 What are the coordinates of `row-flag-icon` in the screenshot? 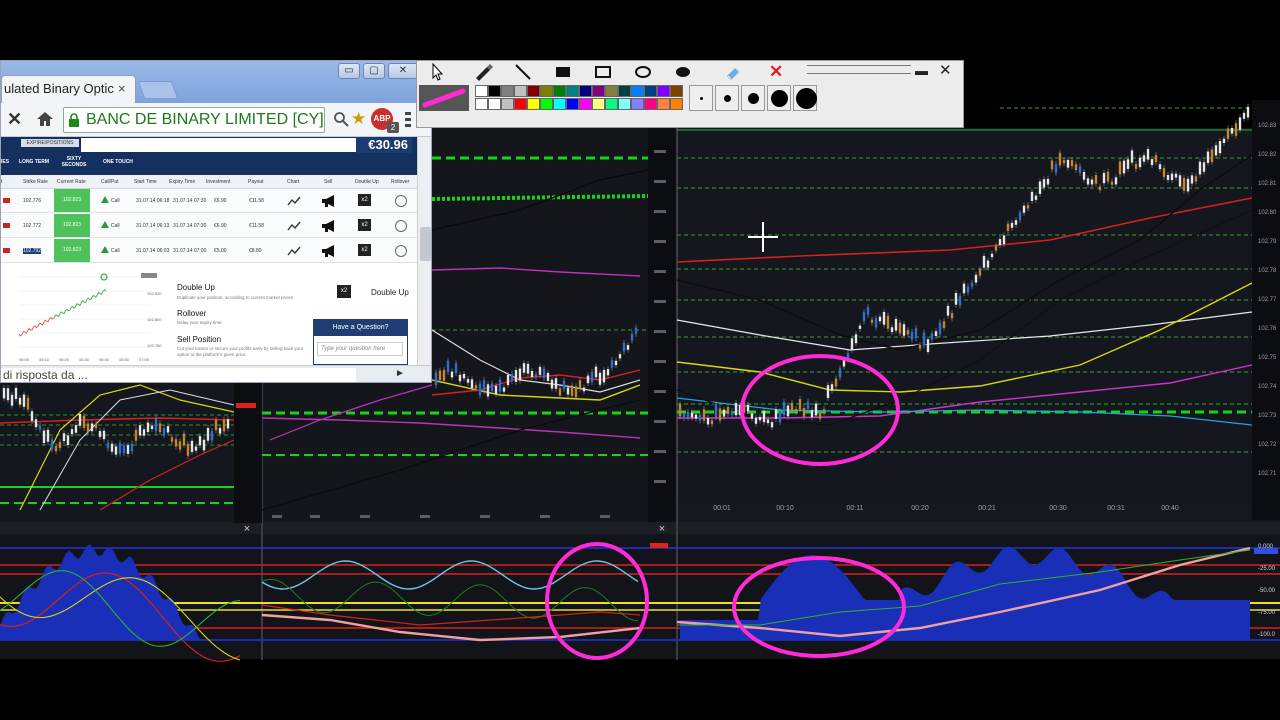 It's located at (6, 250).